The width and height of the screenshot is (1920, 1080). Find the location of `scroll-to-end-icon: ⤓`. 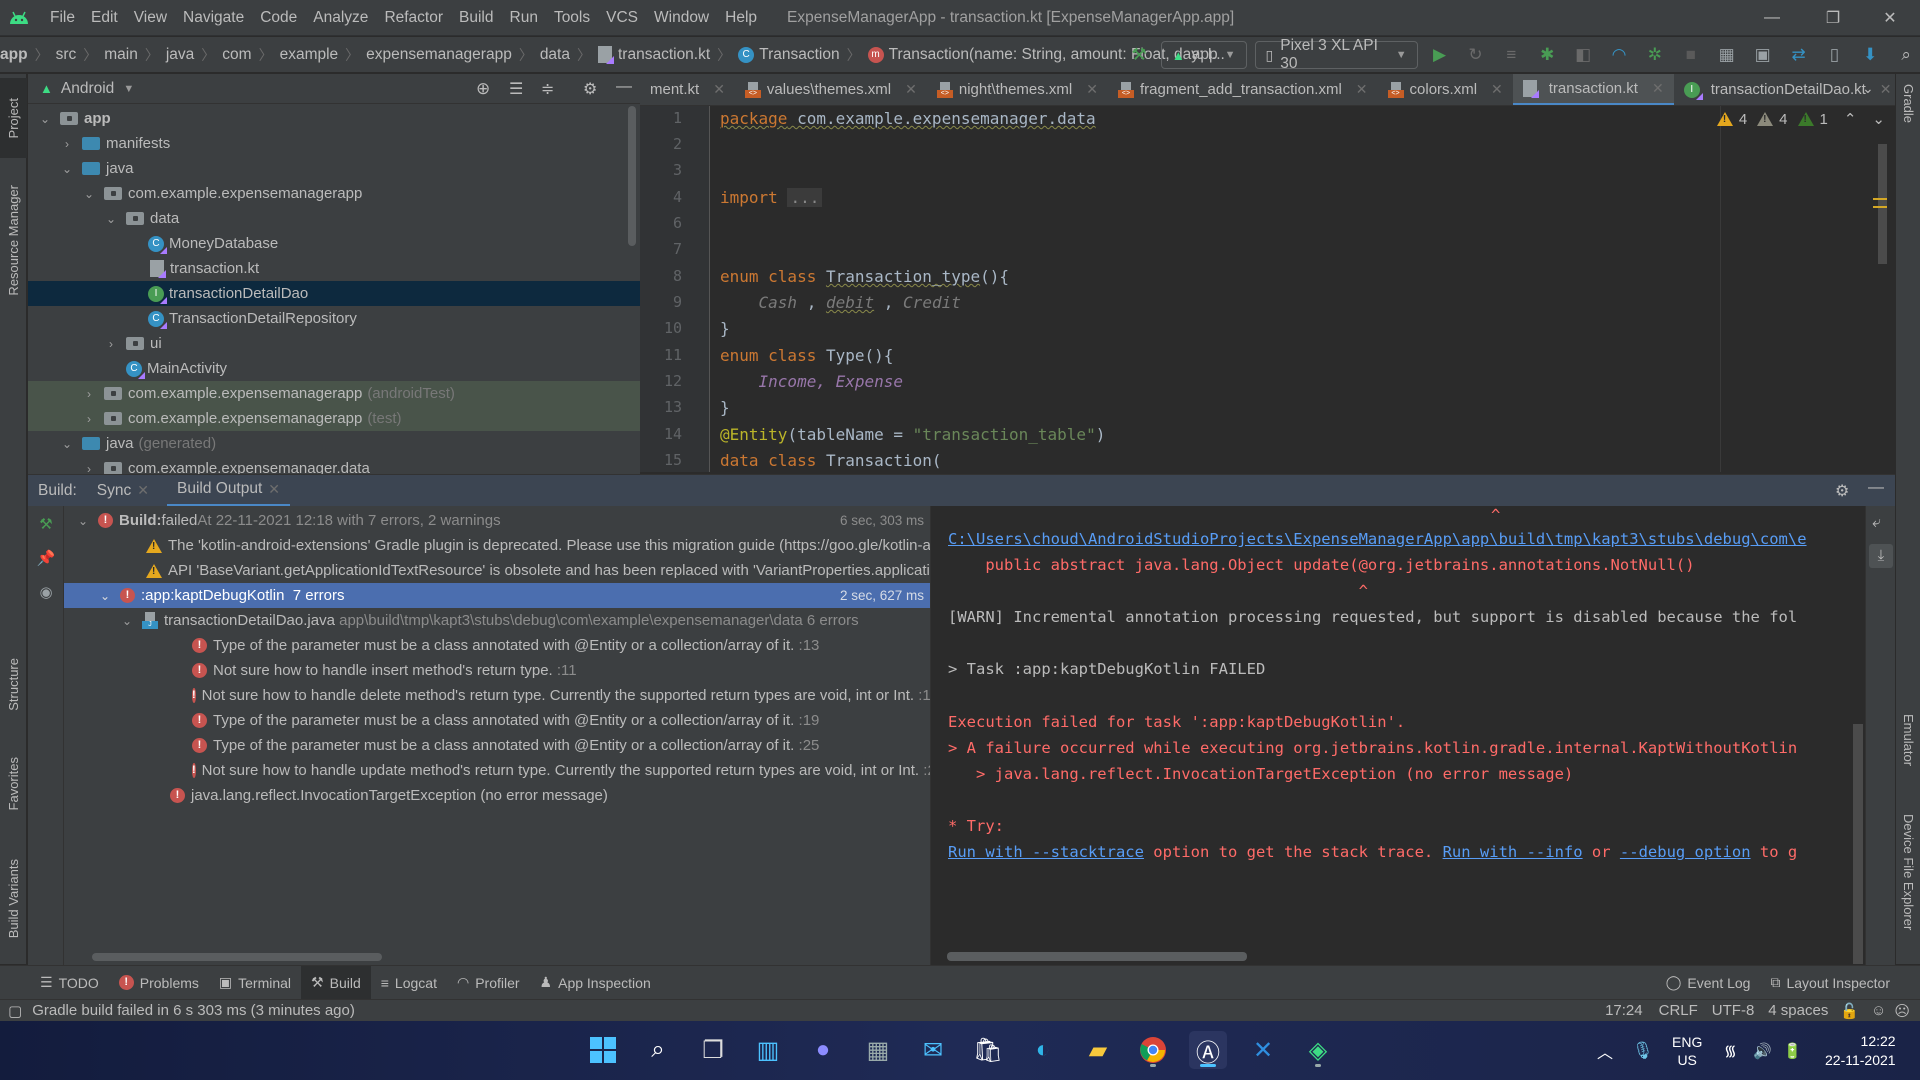

scroll-to-end-icon: ⤓ is located at coordinates (1881, 556).